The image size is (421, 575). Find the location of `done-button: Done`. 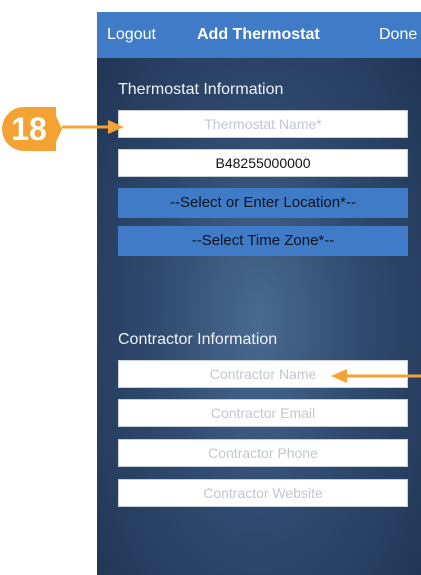

done-button: Done is located at coordinates (398, 35).